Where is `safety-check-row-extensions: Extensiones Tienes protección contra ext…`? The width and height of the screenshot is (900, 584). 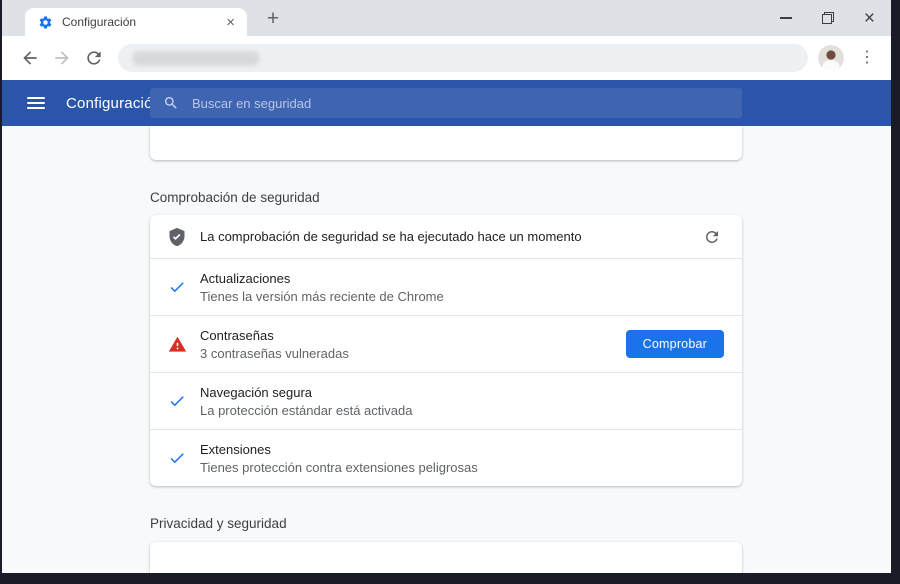 safety-check-row-extensions: Extensiones Tienes protección contra ext… is located at coordinates (446, 457).